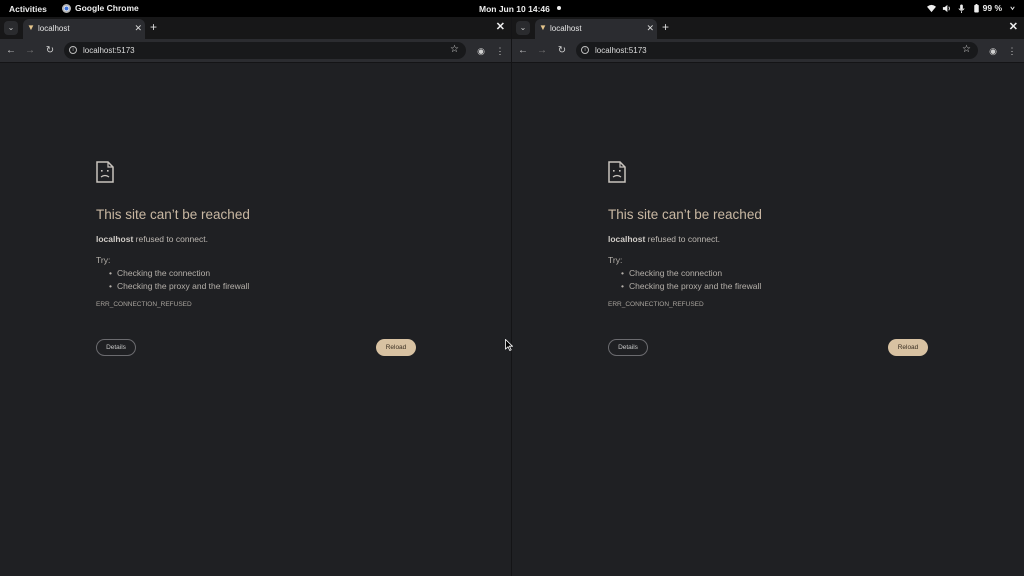 The image size is (1024, 576). What do you see at coordinates (961, 8) in the screenshot?
I see `mic-icon` at bounding box center [961, 8].